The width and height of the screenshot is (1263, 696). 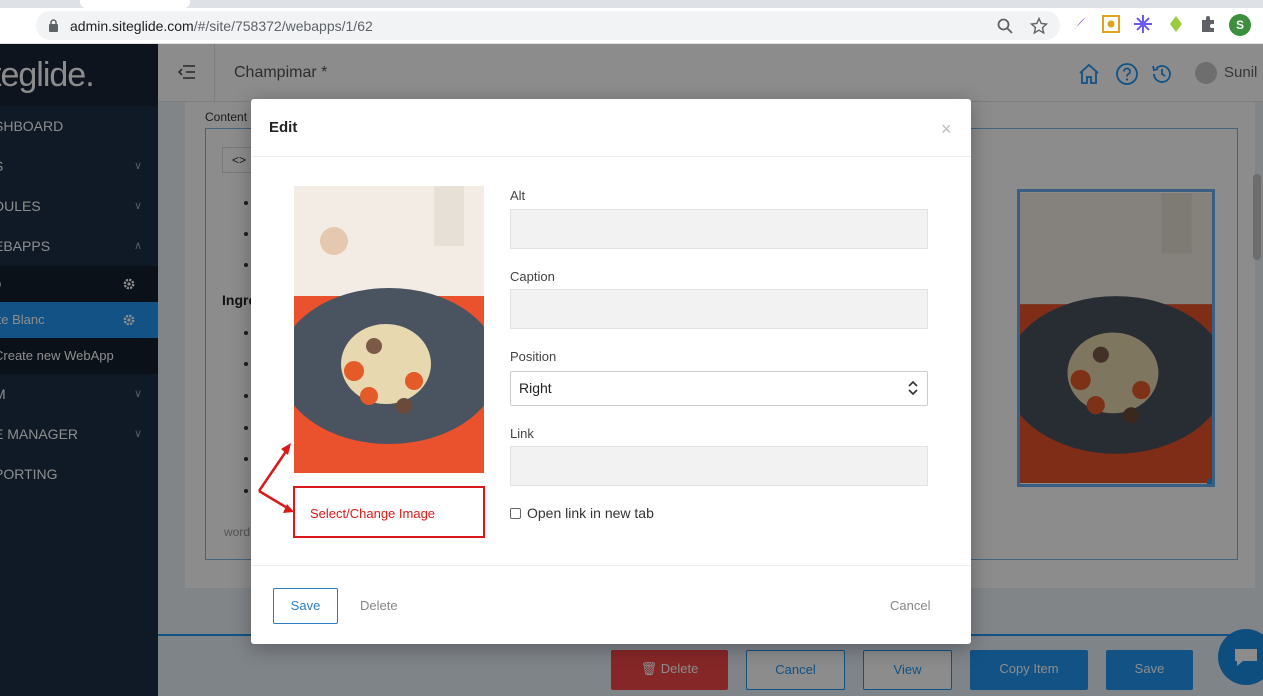 What do you see at coordinates (719, 229) in the screenshot?
I see `alt-input` at bounding box center [719, 229].